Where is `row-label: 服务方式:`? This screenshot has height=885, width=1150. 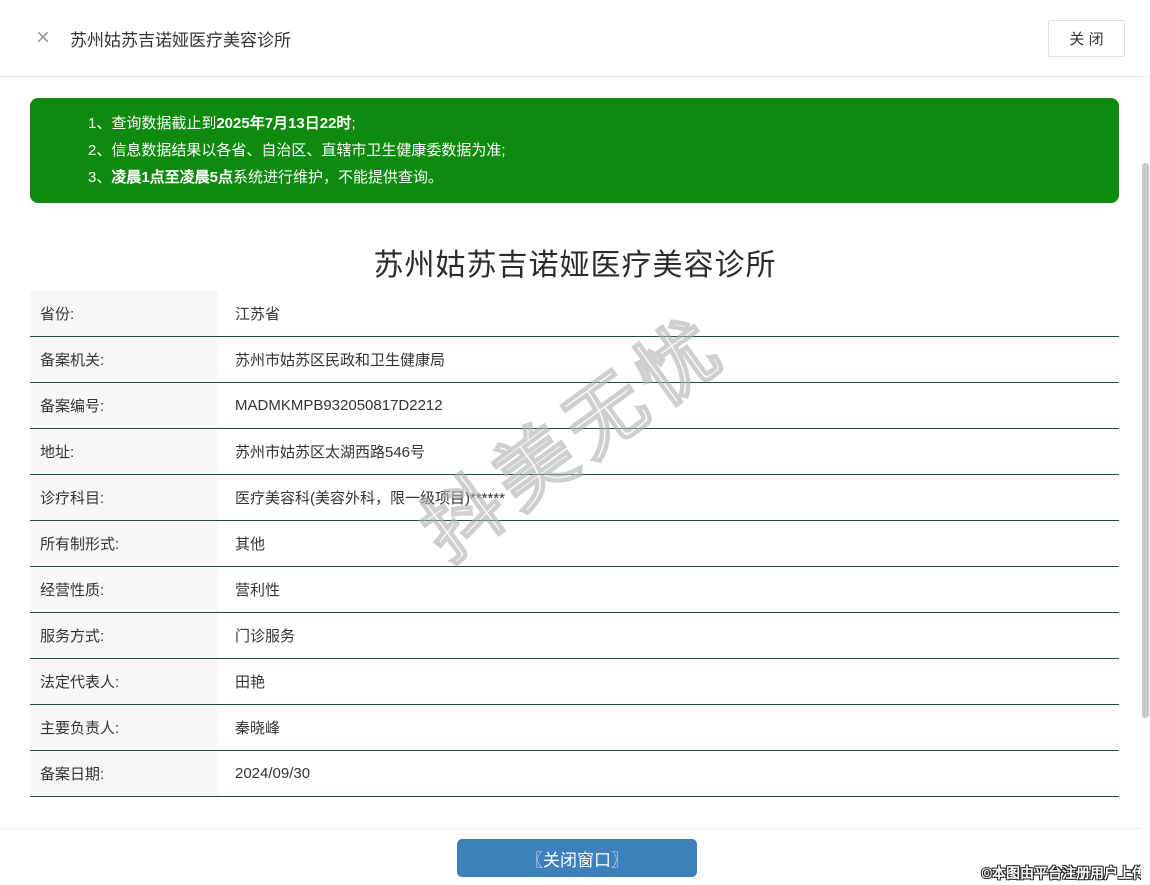 row-label: 服务方式: is located at coordinates (124, 635).